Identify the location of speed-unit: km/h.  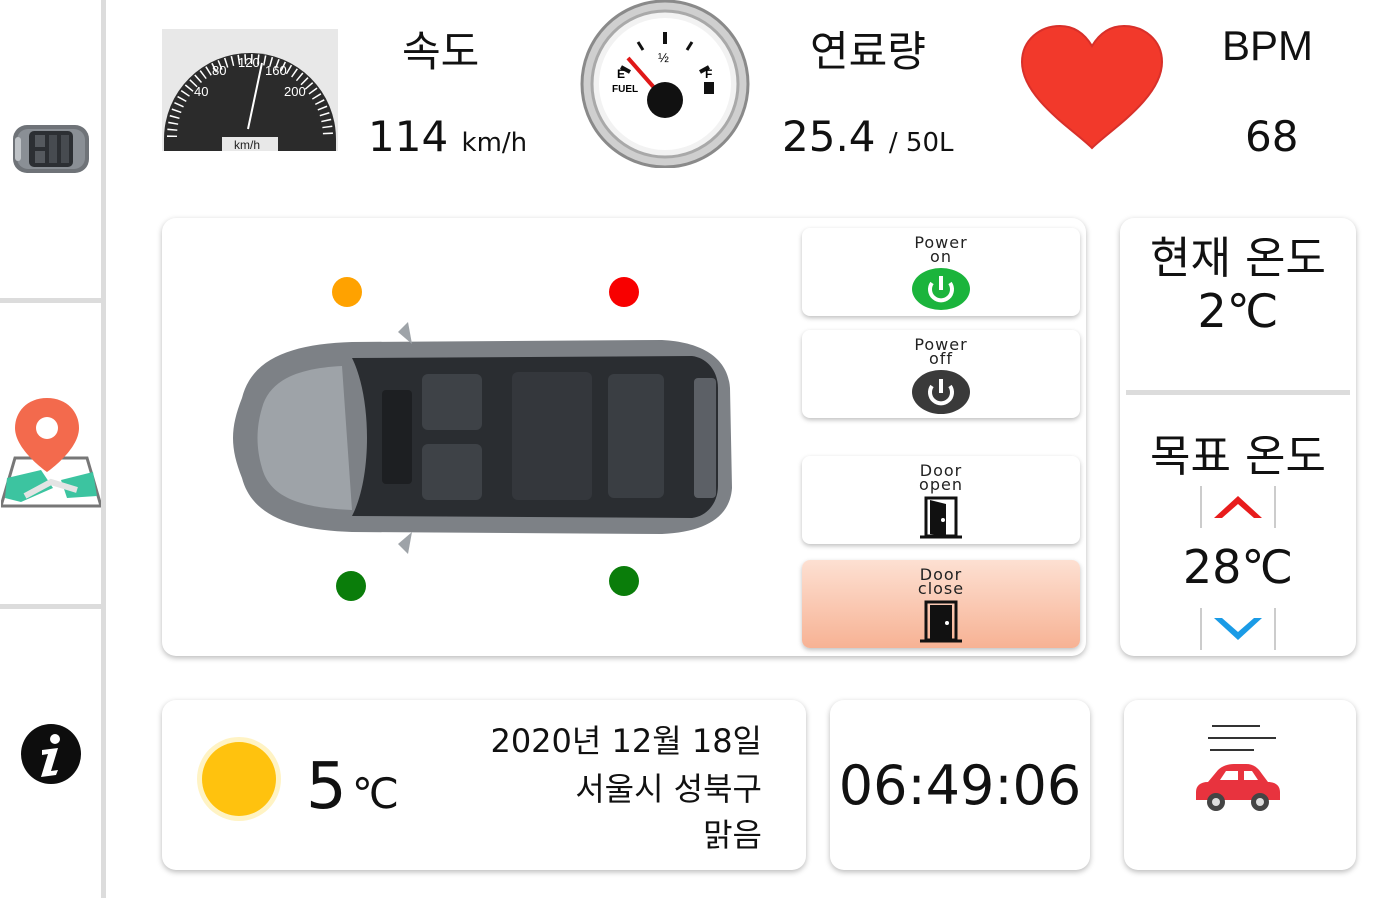
(494, 143).